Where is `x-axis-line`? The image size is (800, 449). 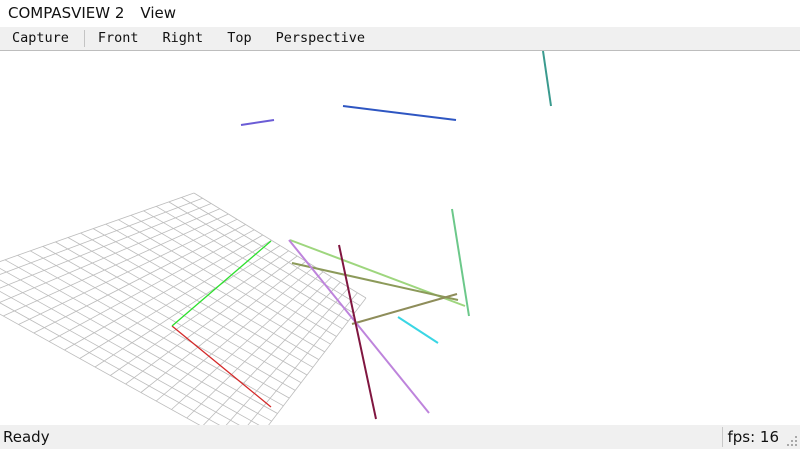 x-axis-line is located at coordinates (221, 366).